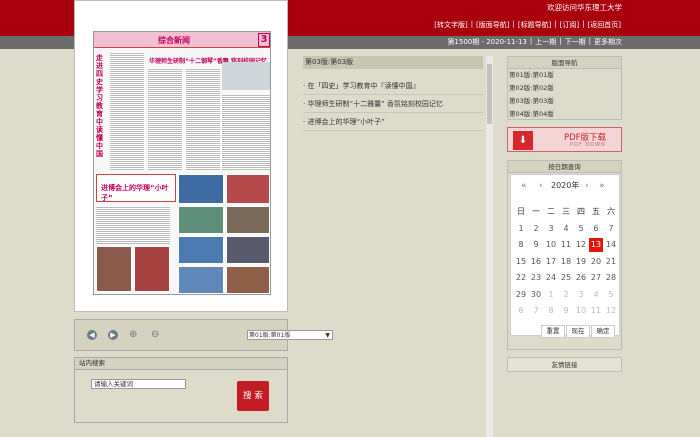  I want to click on nav-page-nav: [版面导航], so click(492, 25).